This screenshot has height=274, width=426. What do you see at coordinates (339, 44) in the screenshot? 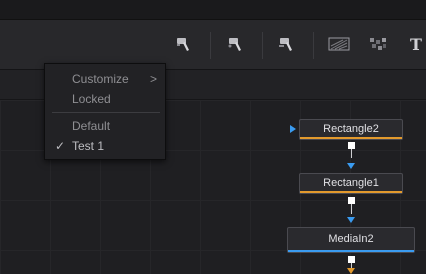
I see `background-icon` at bounding box center [339, 44].